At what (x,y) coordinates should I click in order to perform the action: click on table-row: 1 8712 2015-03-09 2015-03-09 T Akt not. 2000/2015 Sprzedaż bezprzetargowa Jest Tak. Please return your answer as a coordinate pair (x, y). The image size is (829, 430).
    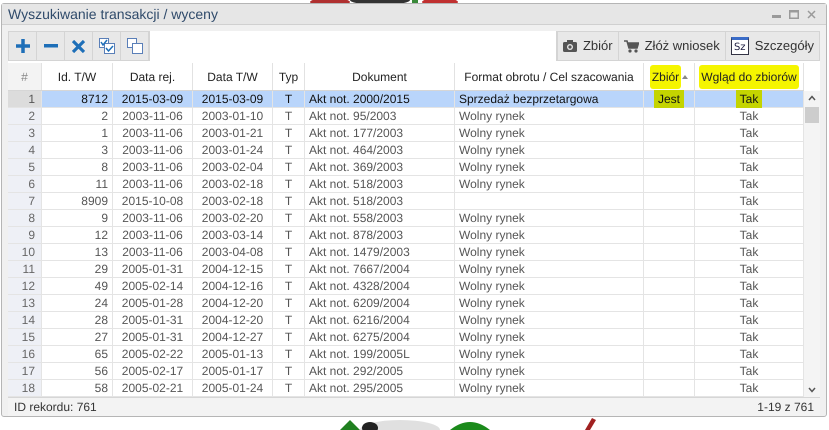
    Looking at the image, I should click on (406, 99).